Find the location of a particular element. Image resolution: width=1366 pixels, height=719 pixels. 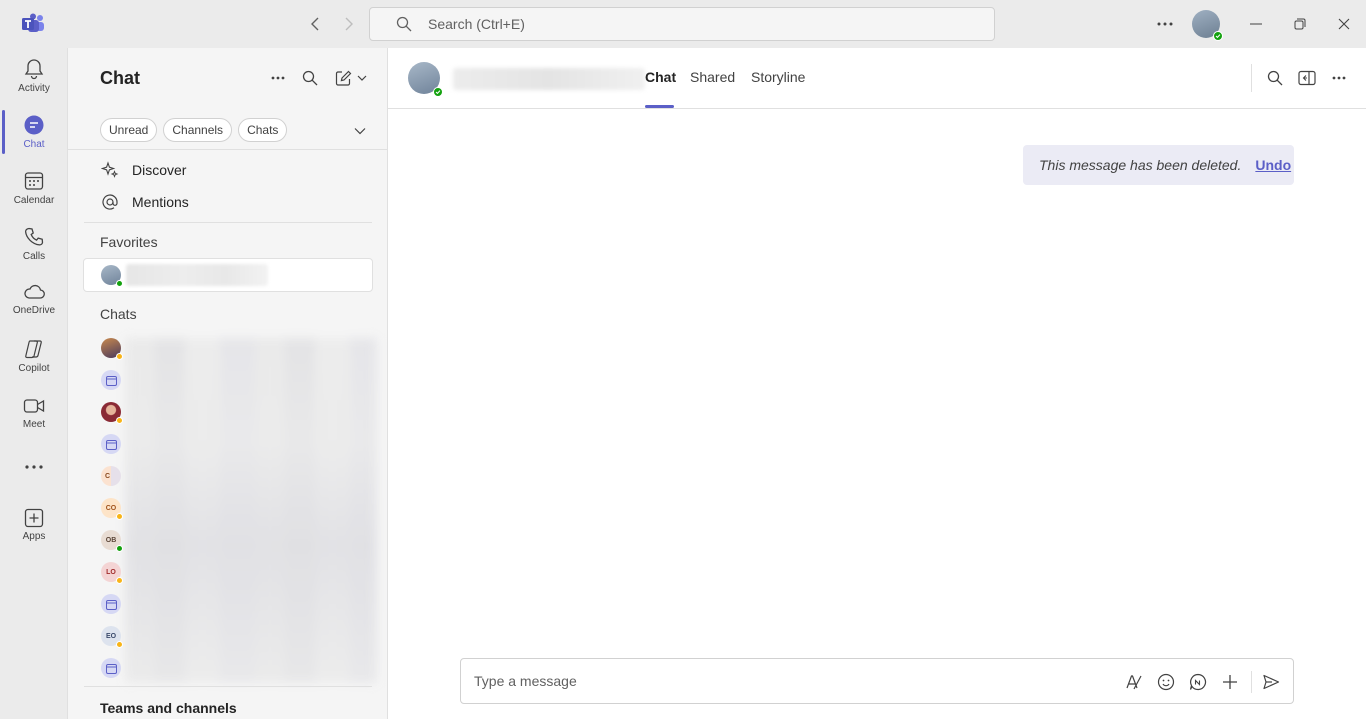

deleted-message-text: This message has been deleted. is located at coordinates (1140, 165).